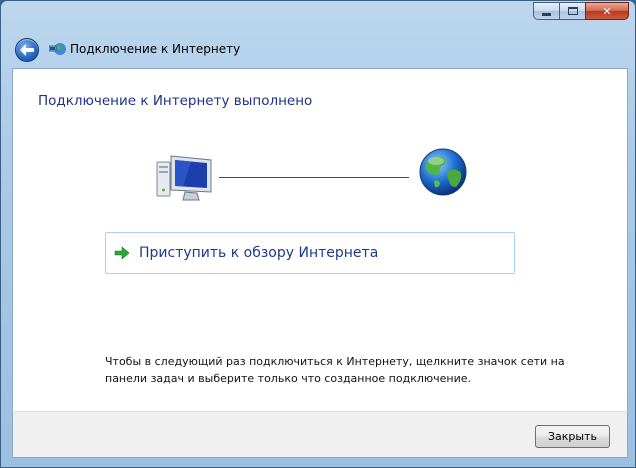 The width and height of the screenshot is (636, 468). I want to click on window-title: Подключение к Интернету, so click(155, 49).